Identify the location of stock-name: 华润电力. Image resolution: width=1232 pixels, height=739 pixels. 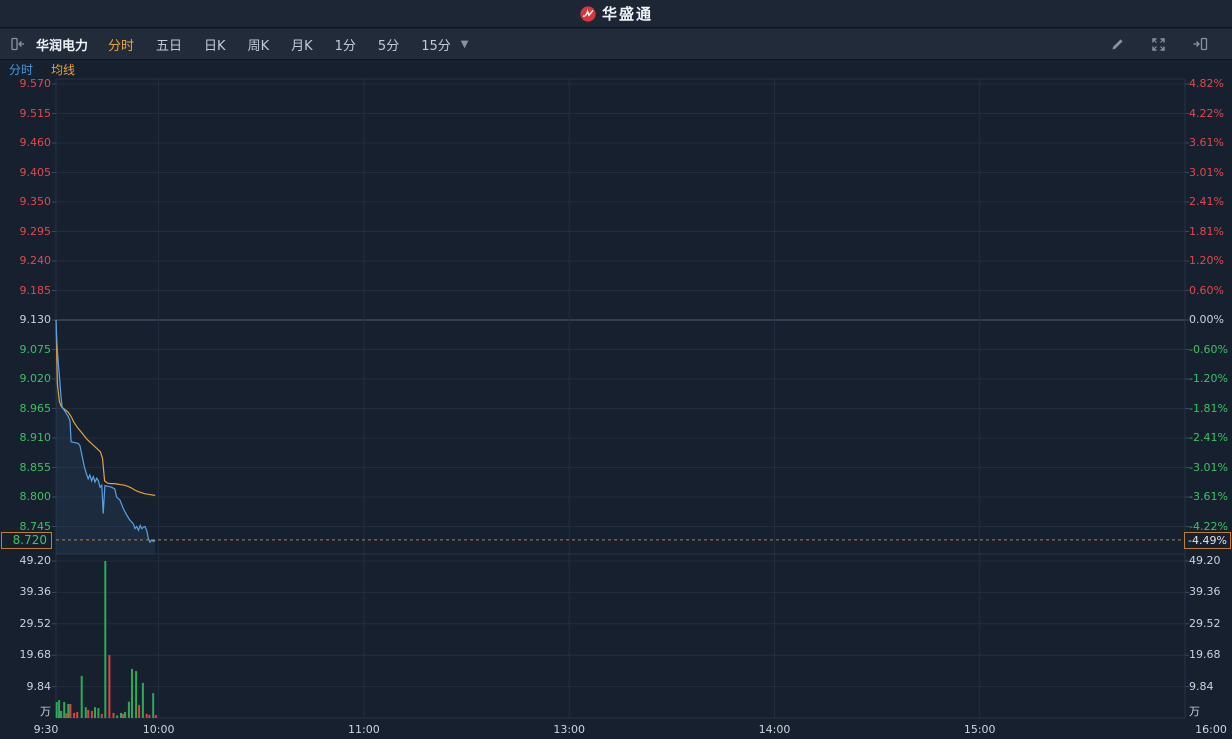
(62, 46).